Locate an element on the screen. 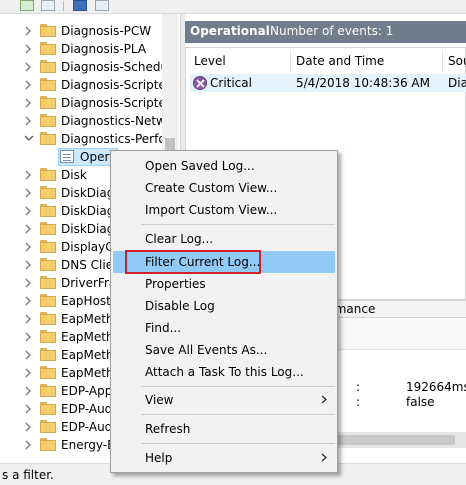 The height and width of the screenshot is (485, 466). cell-source: Dia is located at coordinates (457, 83).